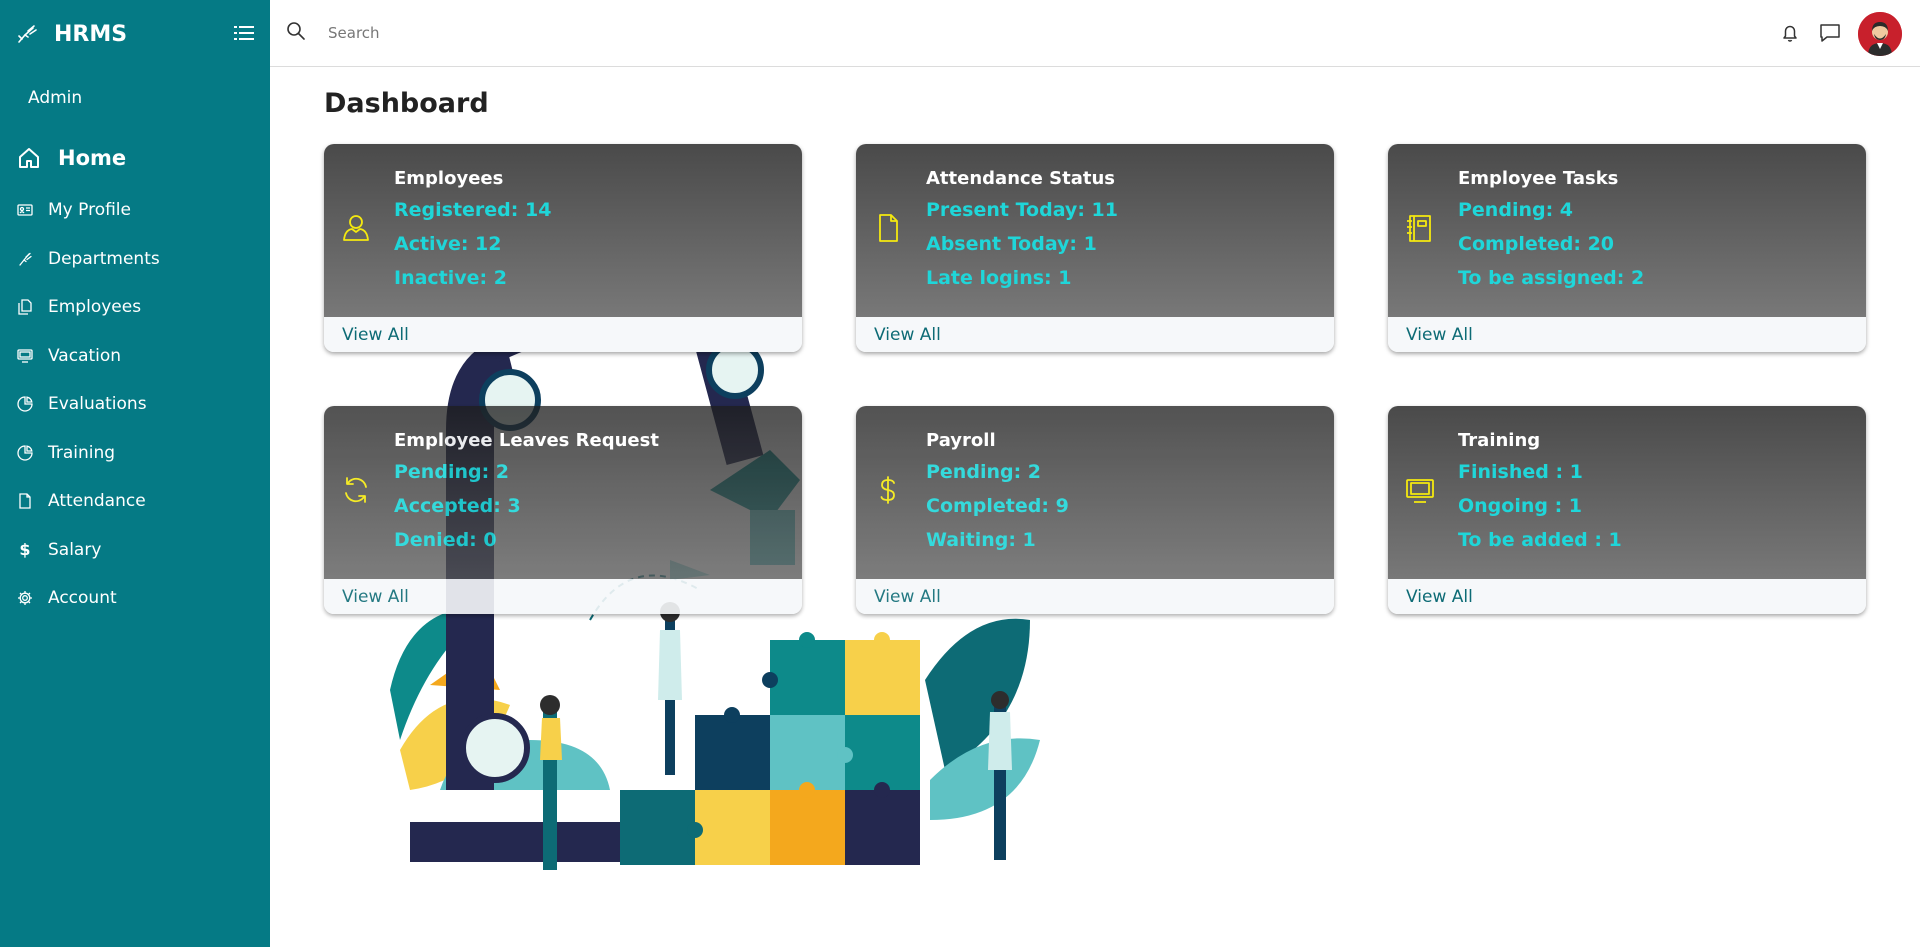 The height and width of the screenshot is (947, 1920). What do you see at coordinates (82, 452) in the screenshot?
I see `sidebar-item-label: Training` at bounding box center [82, 452].